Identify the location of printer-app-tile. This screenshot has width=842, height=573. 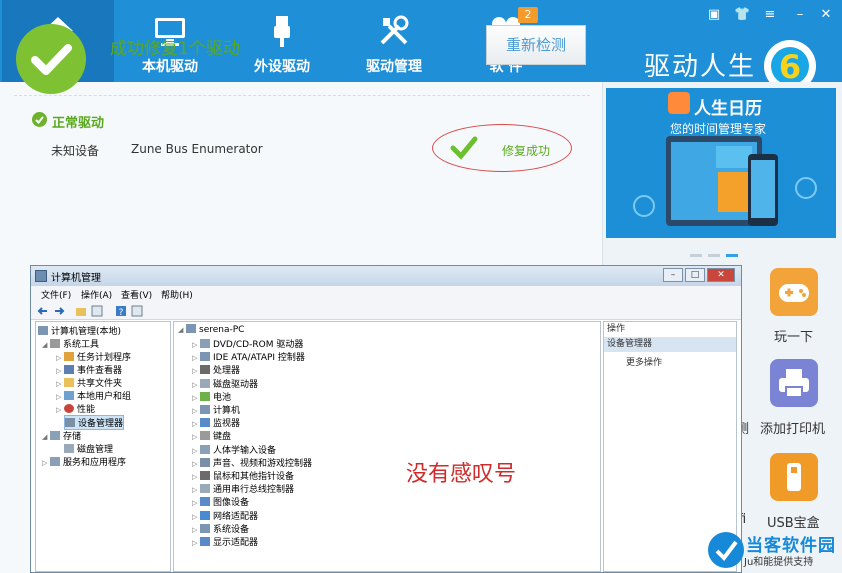
(794, 383).